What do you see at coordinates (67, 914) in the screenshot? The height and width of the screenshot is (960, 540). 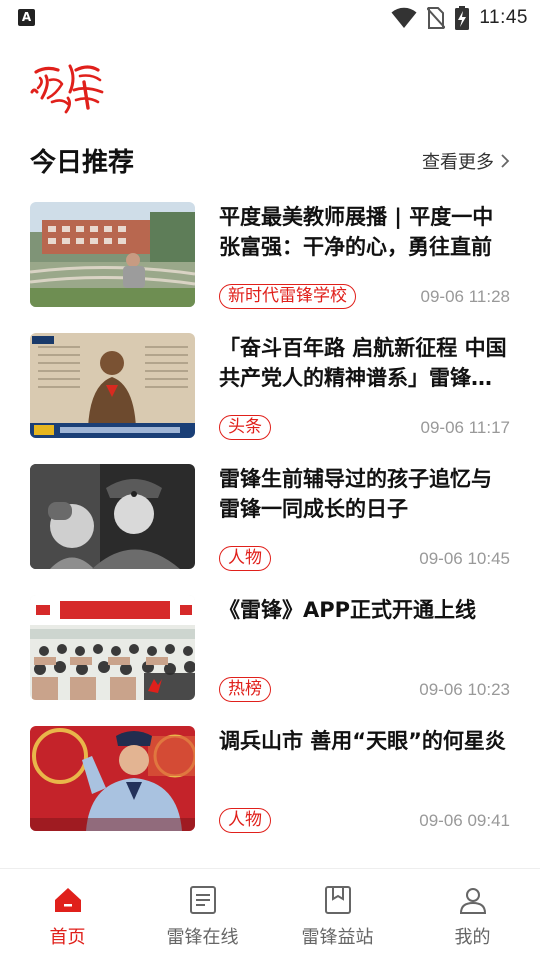 I see `nav-home: 首页` at bounding box center [67, 914].